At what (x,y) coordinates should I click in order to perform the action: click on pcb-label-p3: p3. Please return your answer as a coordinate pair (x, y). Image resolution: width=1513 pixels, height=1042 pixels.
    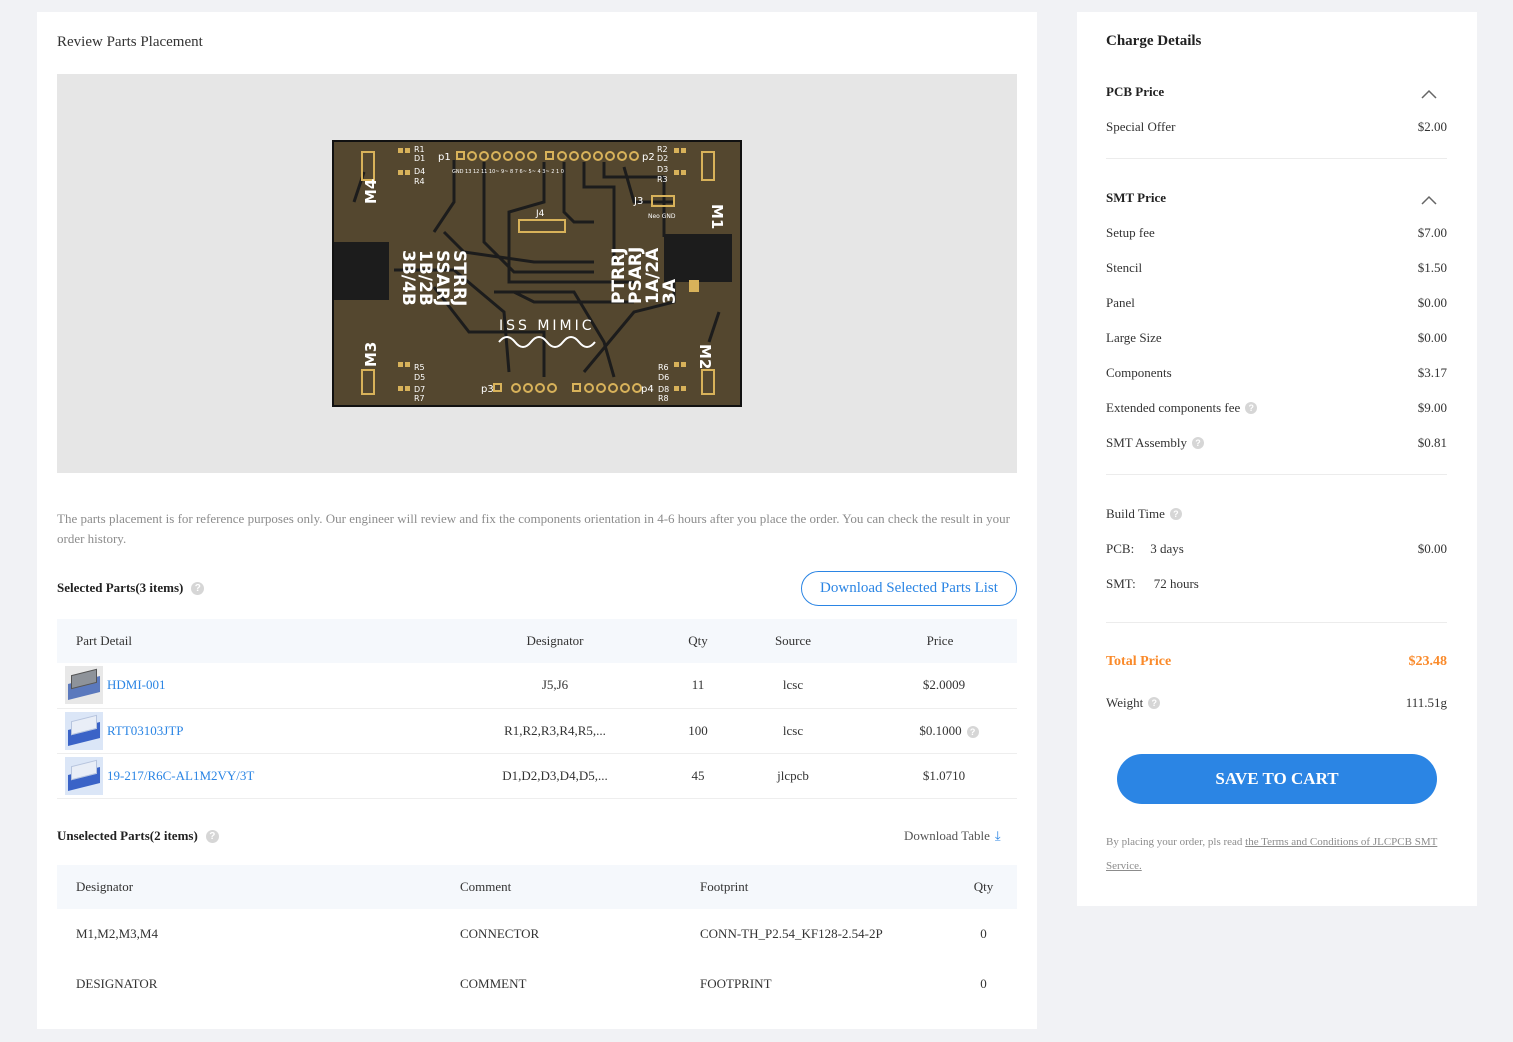
    Looking at the image, I should click on (487, 389).